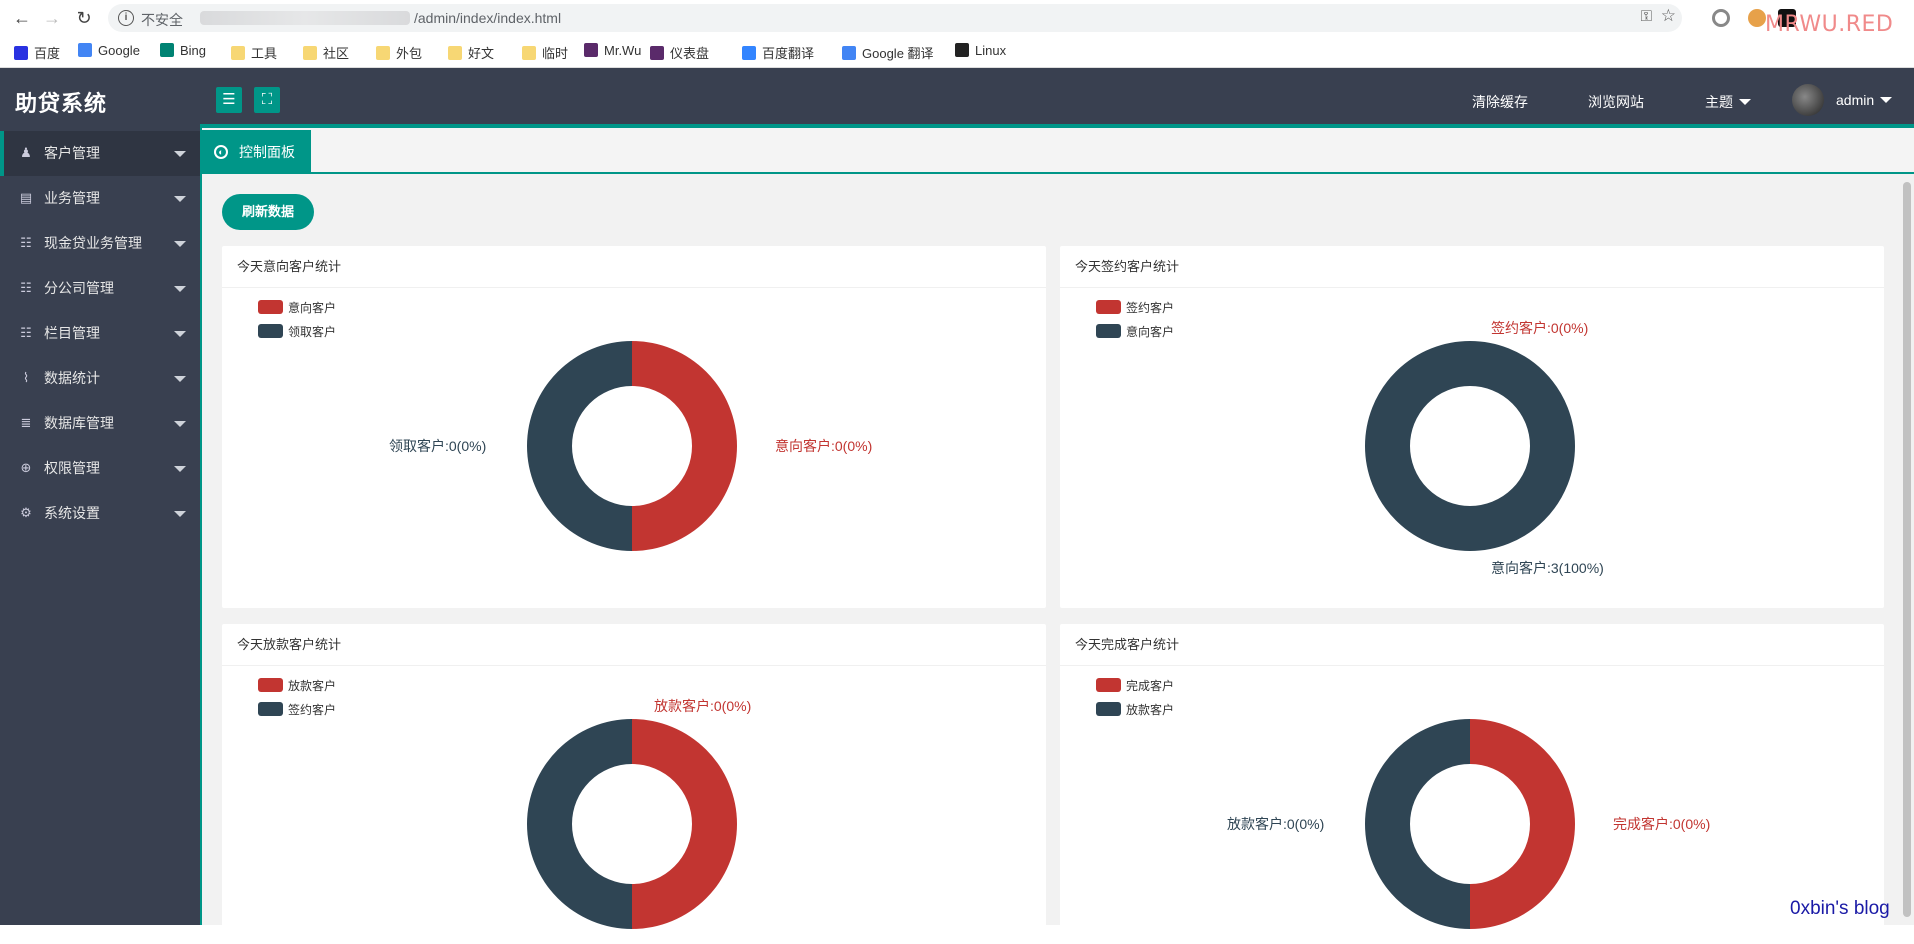 The image size is (1914, 944). I want to click on extension-icon, so click(1721, 18).